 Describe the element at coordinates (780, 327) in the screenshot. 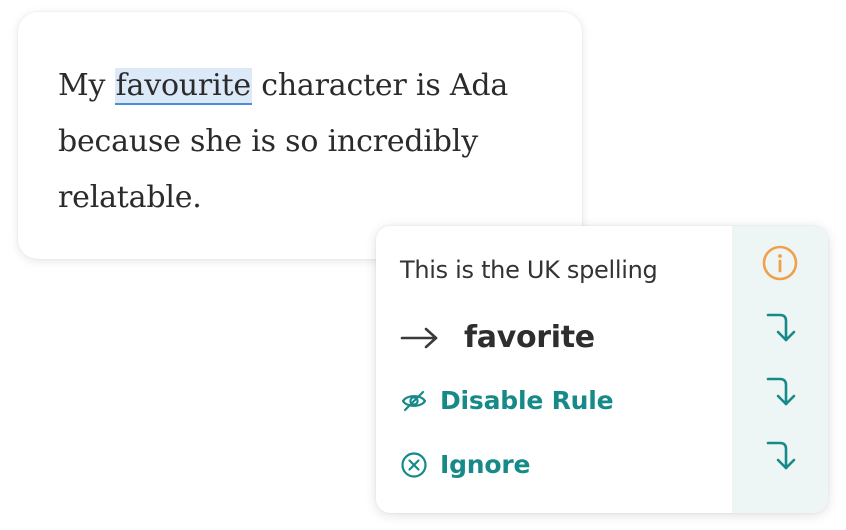

I see `apply-replacement-icon` at that location.